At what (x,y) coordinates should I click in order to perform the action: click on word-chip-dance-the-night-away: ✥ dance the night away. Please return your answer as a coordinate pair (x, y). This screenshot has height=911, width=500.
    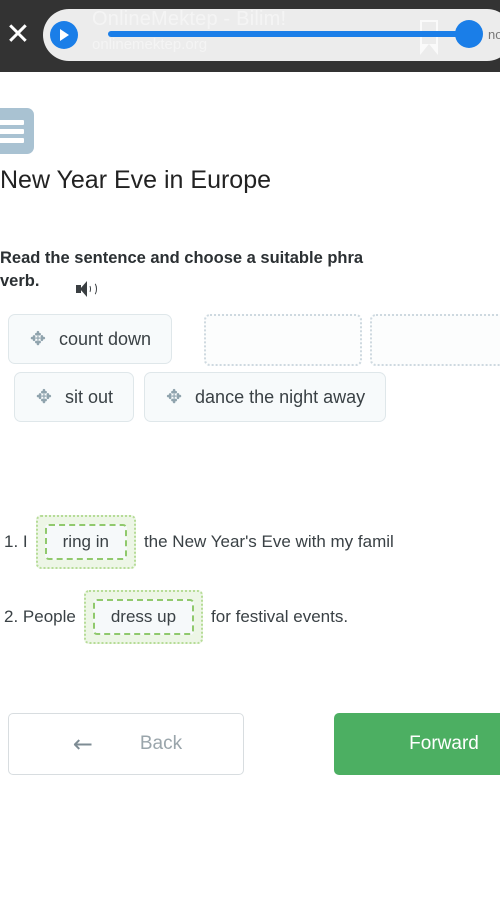
    Looking at the image, I should click on (265, 397).